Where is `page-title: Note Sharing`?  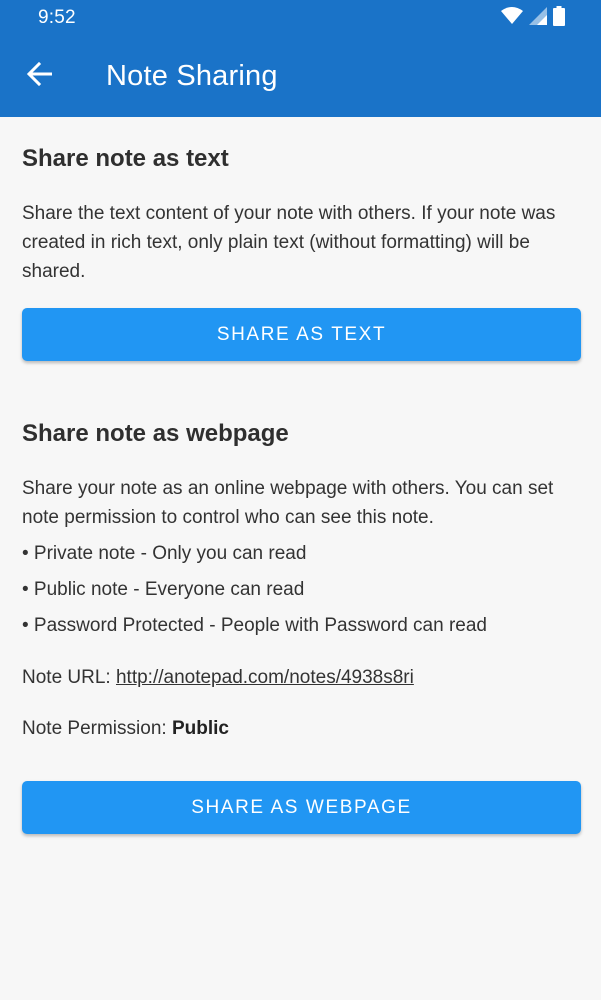 page-title: Note Sharing is located at coordinates (192, 76).